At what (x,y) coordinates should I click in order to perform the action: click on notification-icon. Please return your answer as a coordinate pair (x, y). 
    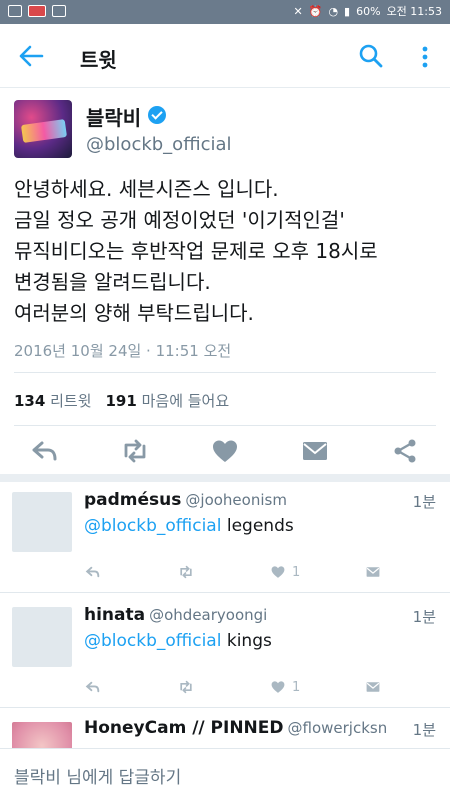
    Looking at the image, I should click on (15, 11).